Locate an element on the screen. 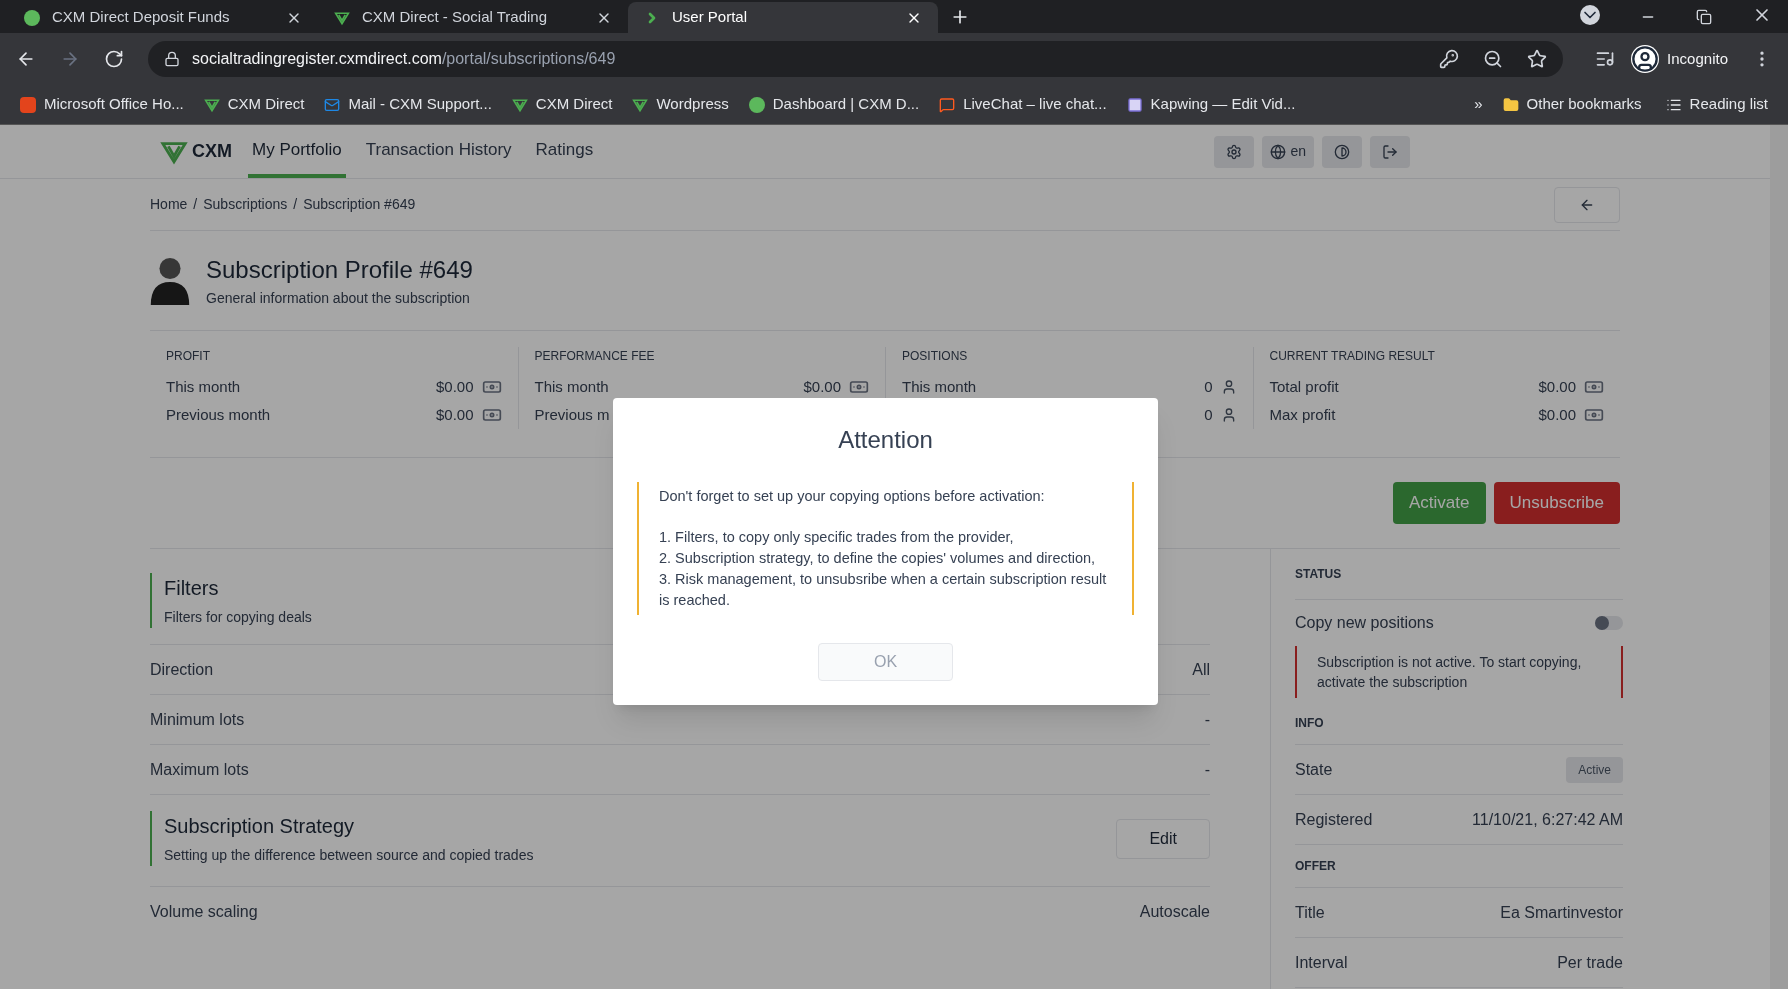  lock-icon is located at coordinates (172, 59).